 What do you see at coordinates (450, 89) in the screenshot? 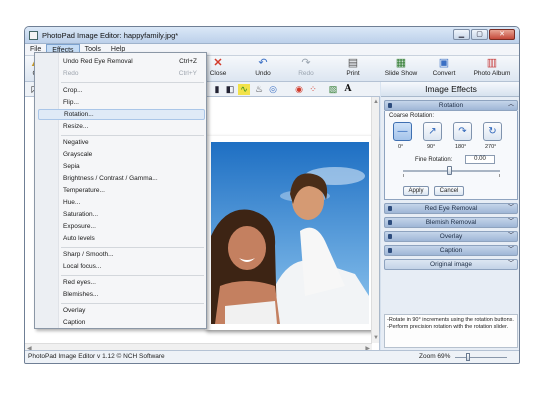
I see `panel-title: Image Effects` at bounding box center [450, 89].